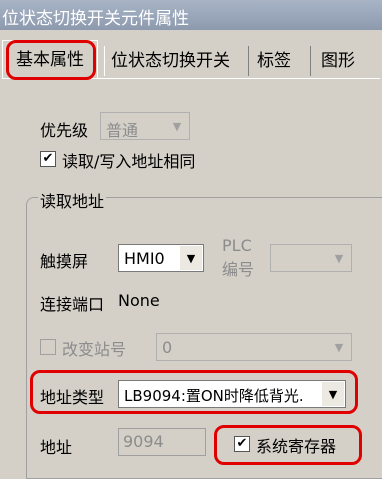 The height and width of the screenshot is (479, 382). What do you see at coordinates (194, 392) in the screenshot?
I see `highlight-address-type` at bounding box center [194, 392].